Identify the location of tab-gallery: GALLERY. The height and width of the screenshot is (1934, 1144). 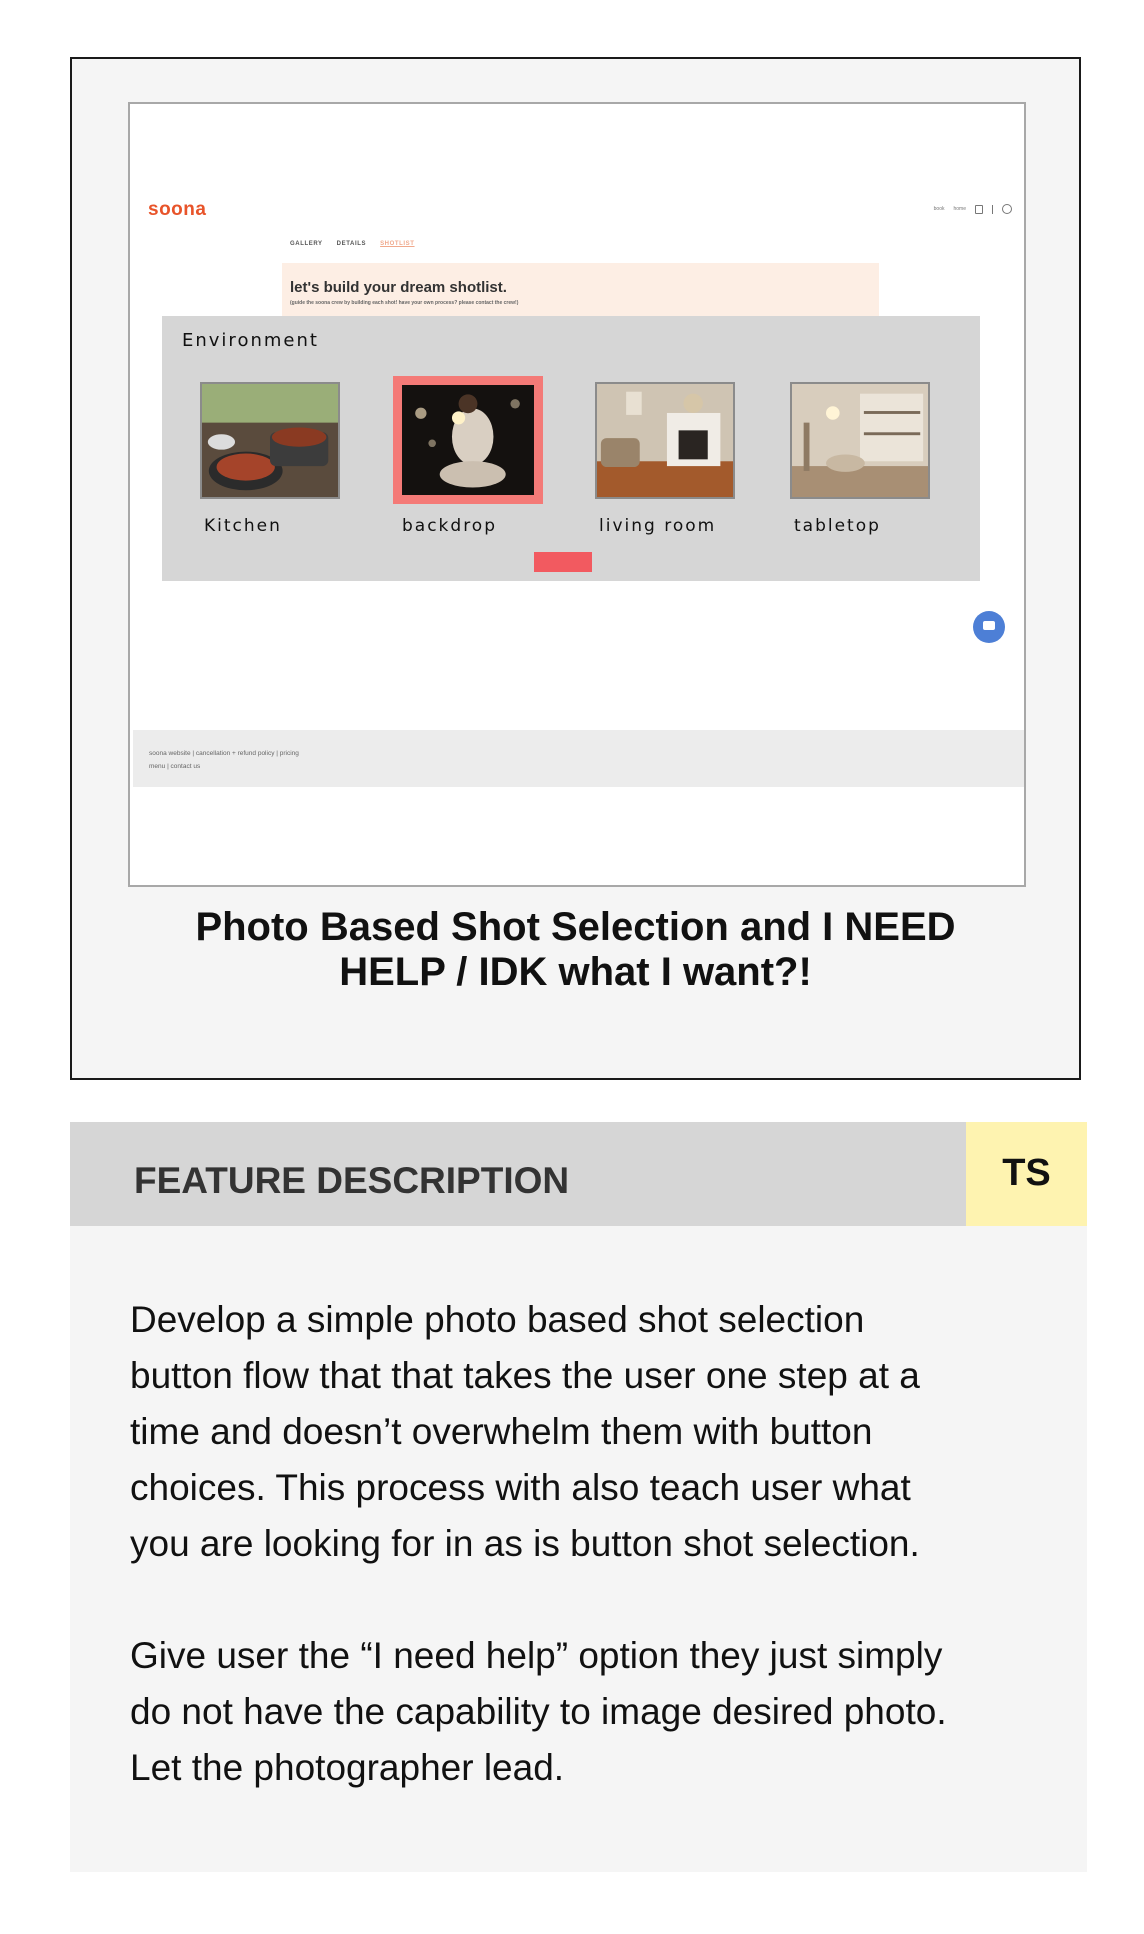
(306, 244).